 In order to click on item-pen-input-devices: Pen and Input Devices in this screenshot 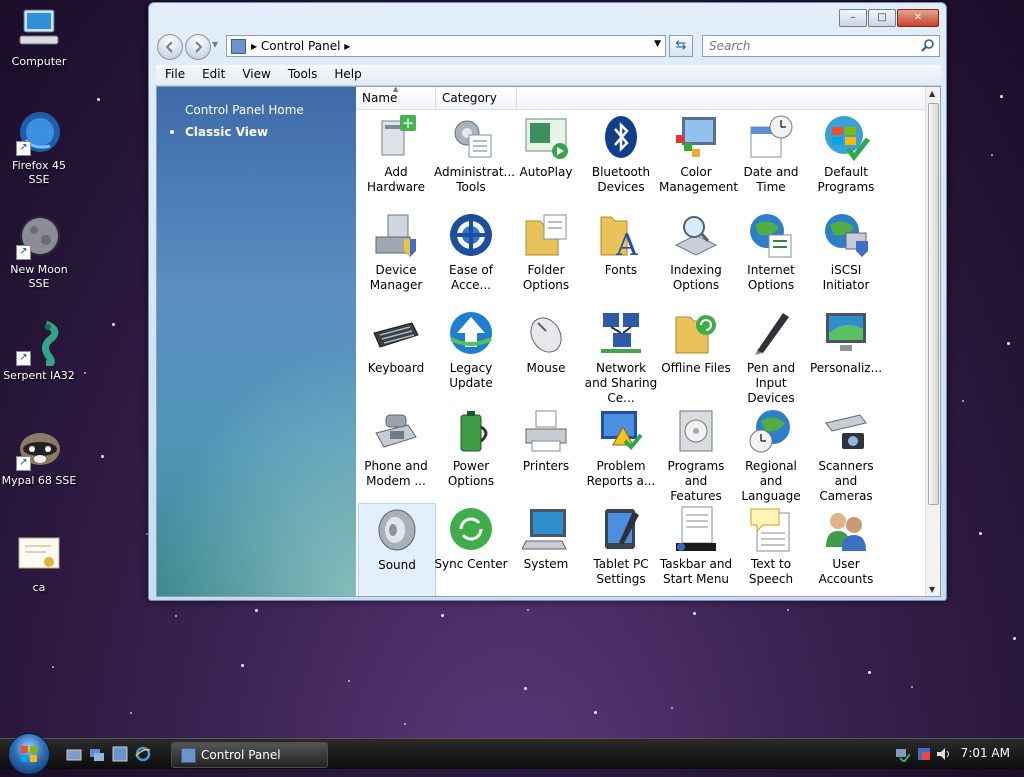, I will do `click(771, 356)`.